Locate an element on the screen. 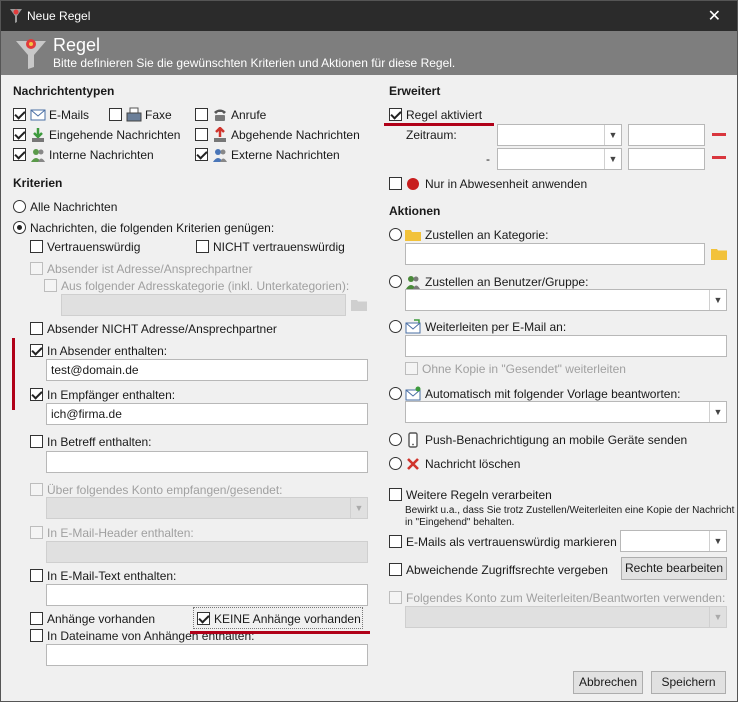 This screenshot has height=702, width=738. push-radio is located at coordinates (395, 439).